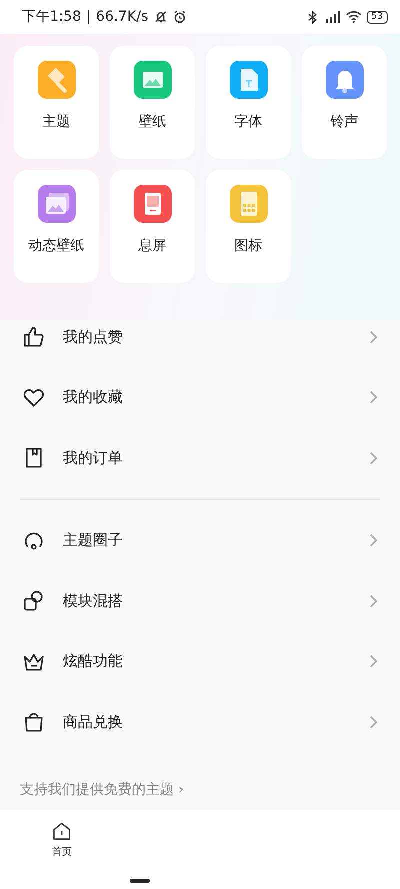  What do you see at coordinates (56, 102) in the screenshot?
I see `category-tile: 主题` at bounding box center [56, 102].